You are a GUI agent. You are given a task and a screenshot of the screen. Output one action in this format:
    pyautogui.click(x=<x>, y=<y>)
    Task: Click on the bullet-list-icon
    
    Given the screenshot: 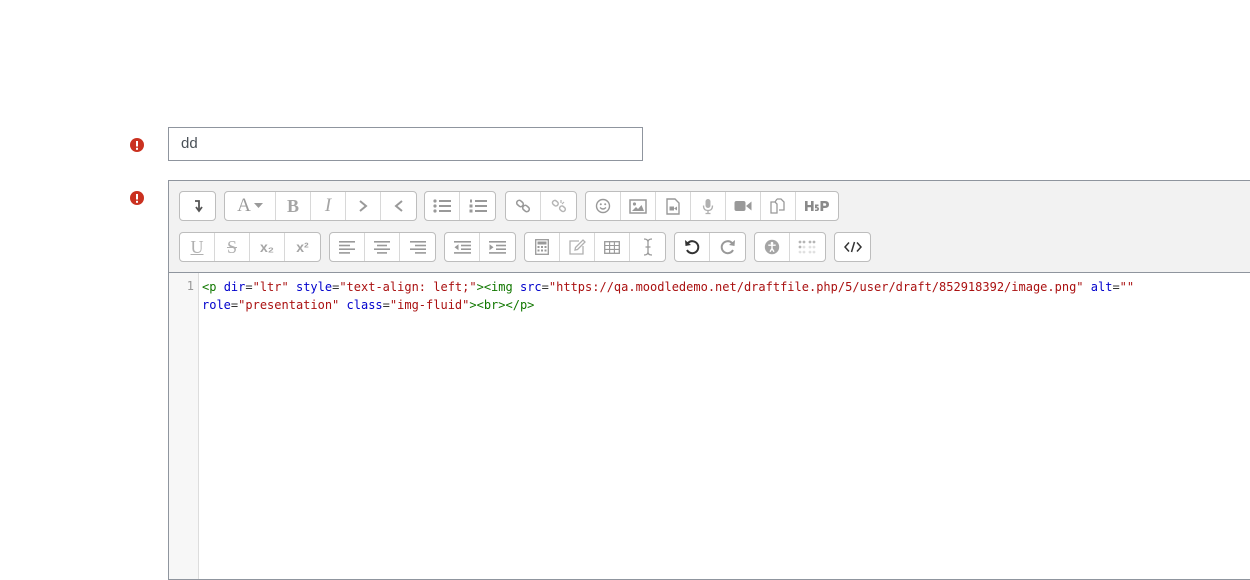 What is the action you would take?
    pyautogui.click(x=442, y=206)
    